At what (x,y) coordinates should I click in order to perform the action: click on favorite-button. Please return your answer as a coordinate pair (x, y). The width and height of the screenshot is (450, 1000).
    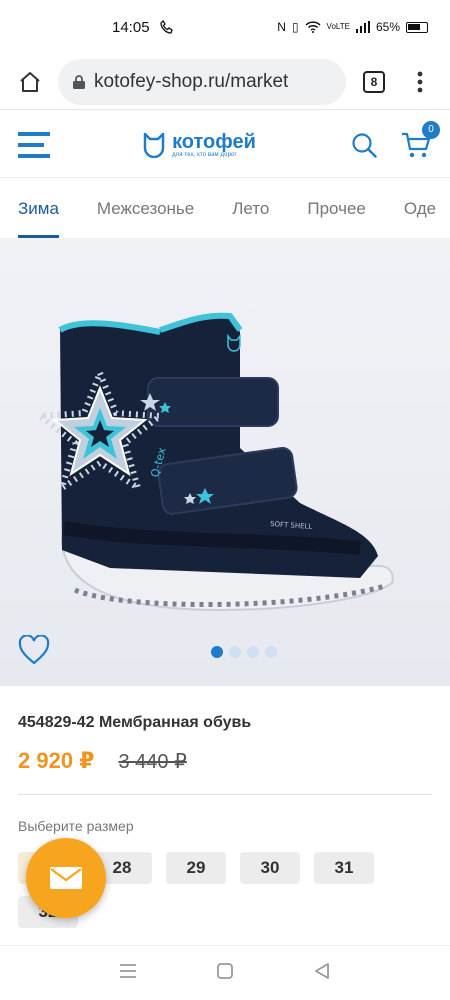
    Looking at the image, I should click on (34, 652).